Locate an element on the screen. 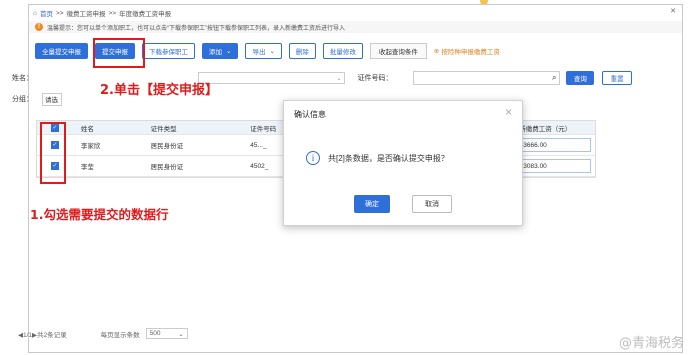 The image size is (690, 355). close-icon: × is located at coordinates (508, 112).